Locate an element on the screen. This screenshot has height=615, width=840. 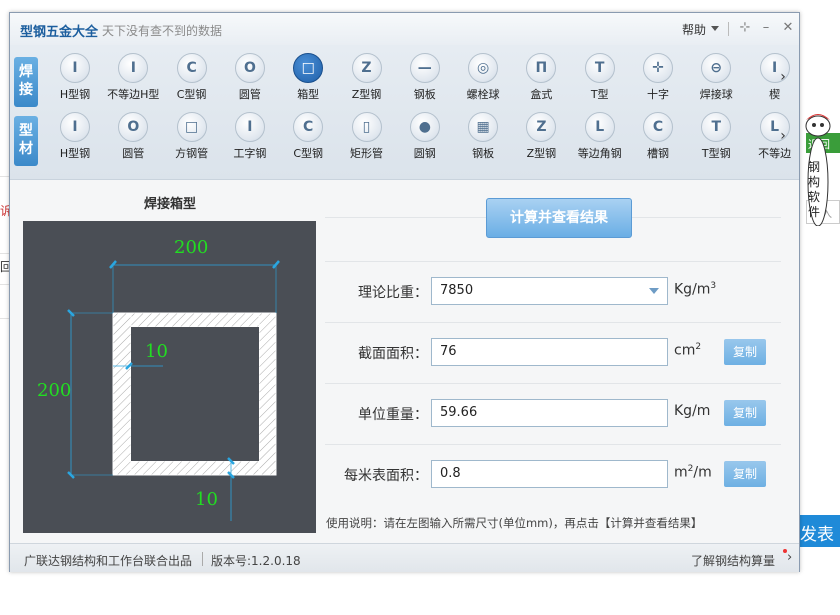
shape-icon: ✛ is located at coordinates (658, 68).